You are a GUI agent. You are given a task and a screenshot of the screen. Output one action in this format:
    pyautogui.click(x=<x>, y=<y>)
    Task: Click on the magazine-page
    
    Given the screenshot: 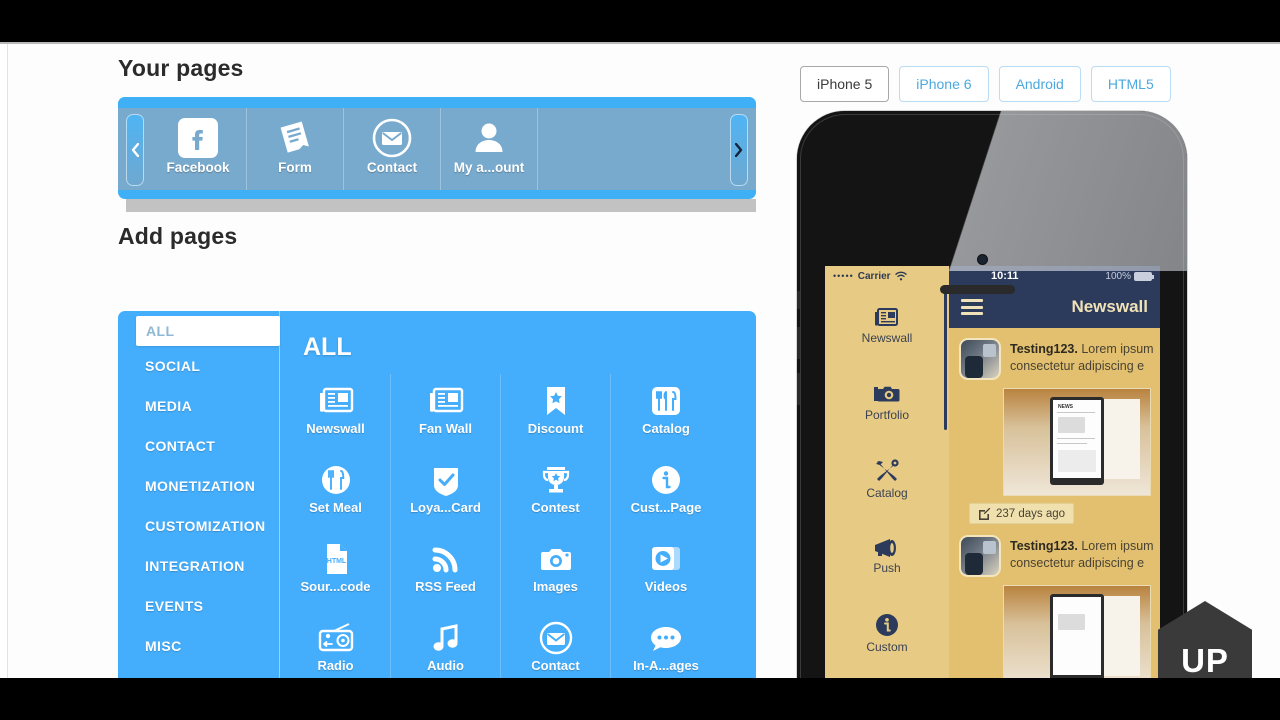 What is the action you would take?
    pyautogui.click(x=1122, y=439)
    